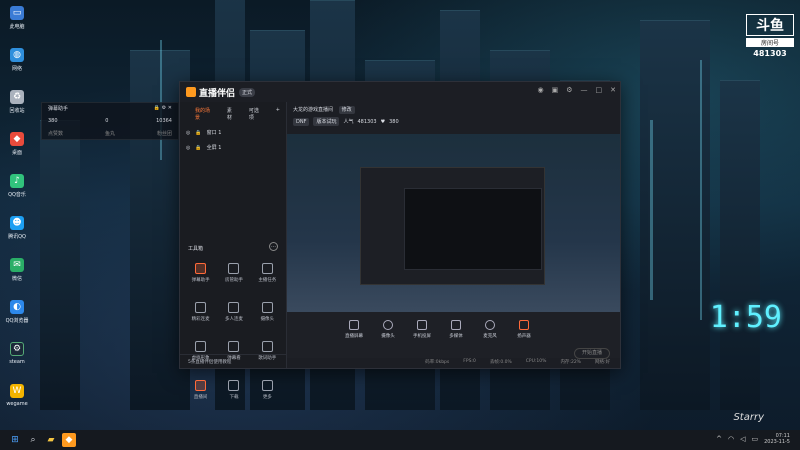 The width and height of the screenshot is (800, 450). What do you see at coordinates (17, 149) in the screenshot?
I see `desktop-icon-desktop: ◆ 桌面` at bounding box center [17, 149].